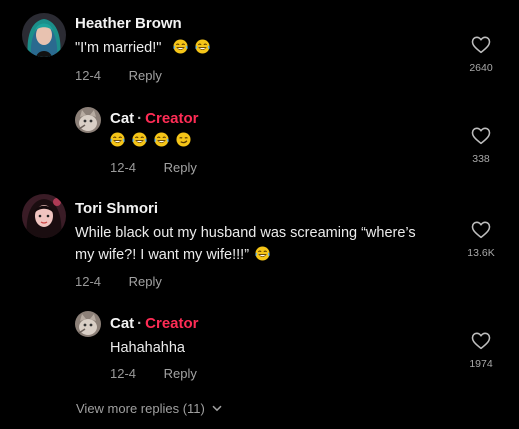 This screenshot has height=429, width=519. I want to click on comment-author: Tori Shmori, so click(116, 208).